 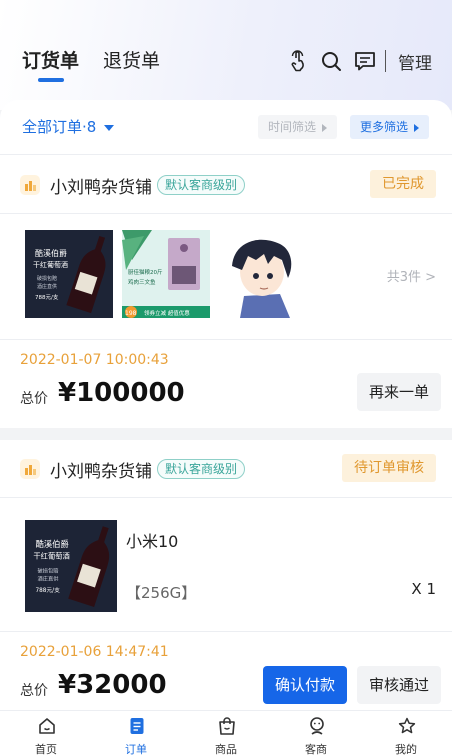 I want to click on product-name: 小米10, so click(x=152, y=541).